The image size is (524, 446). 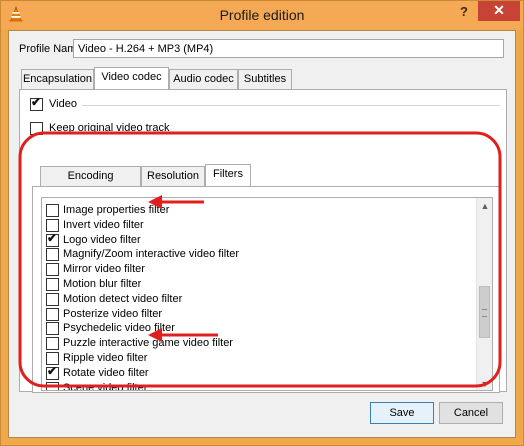 I want to click on list-item: ✔ Rotate video filter, so click(x=257, y=372).